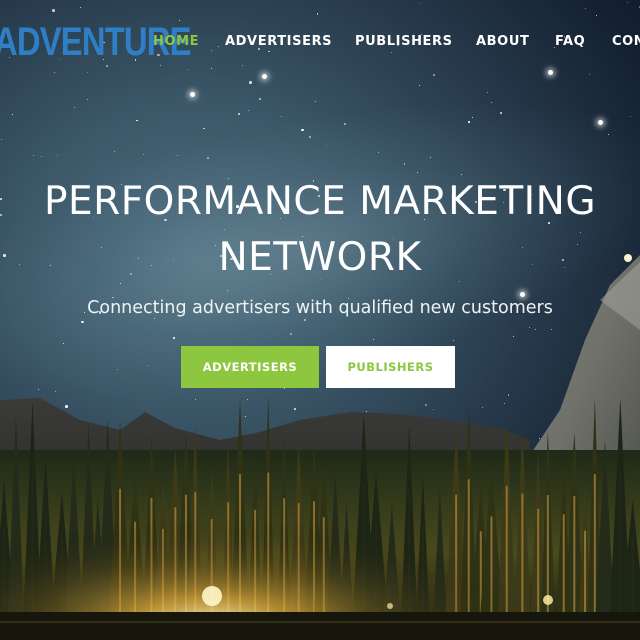 This screenshot has height=640, width=640. I want to click on nav-faq: FAQ, so click(570, 41).